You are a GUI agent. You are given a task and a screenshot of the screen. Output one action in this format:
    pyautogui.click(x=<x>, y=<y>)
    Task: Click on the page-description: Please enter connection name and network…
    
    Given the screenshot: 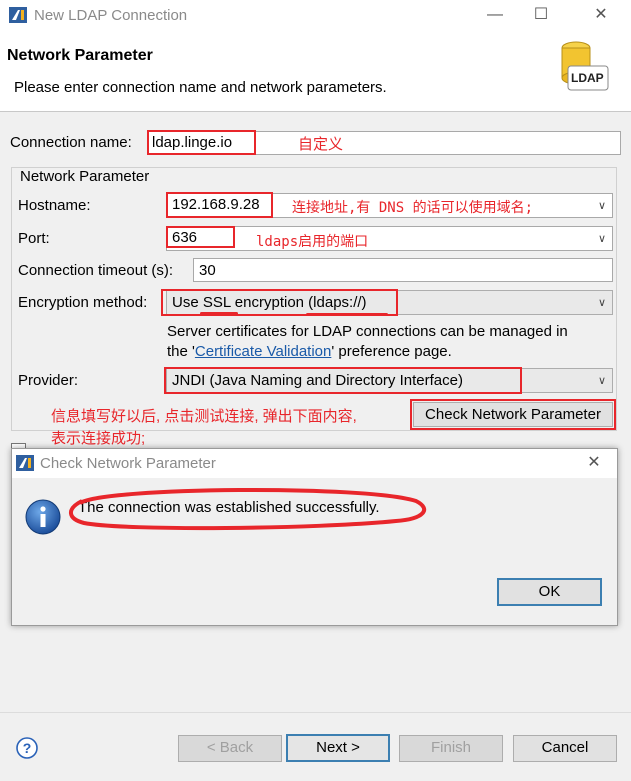 What is the action you would take?
    pyautogui.click(x=200, y=87)
    